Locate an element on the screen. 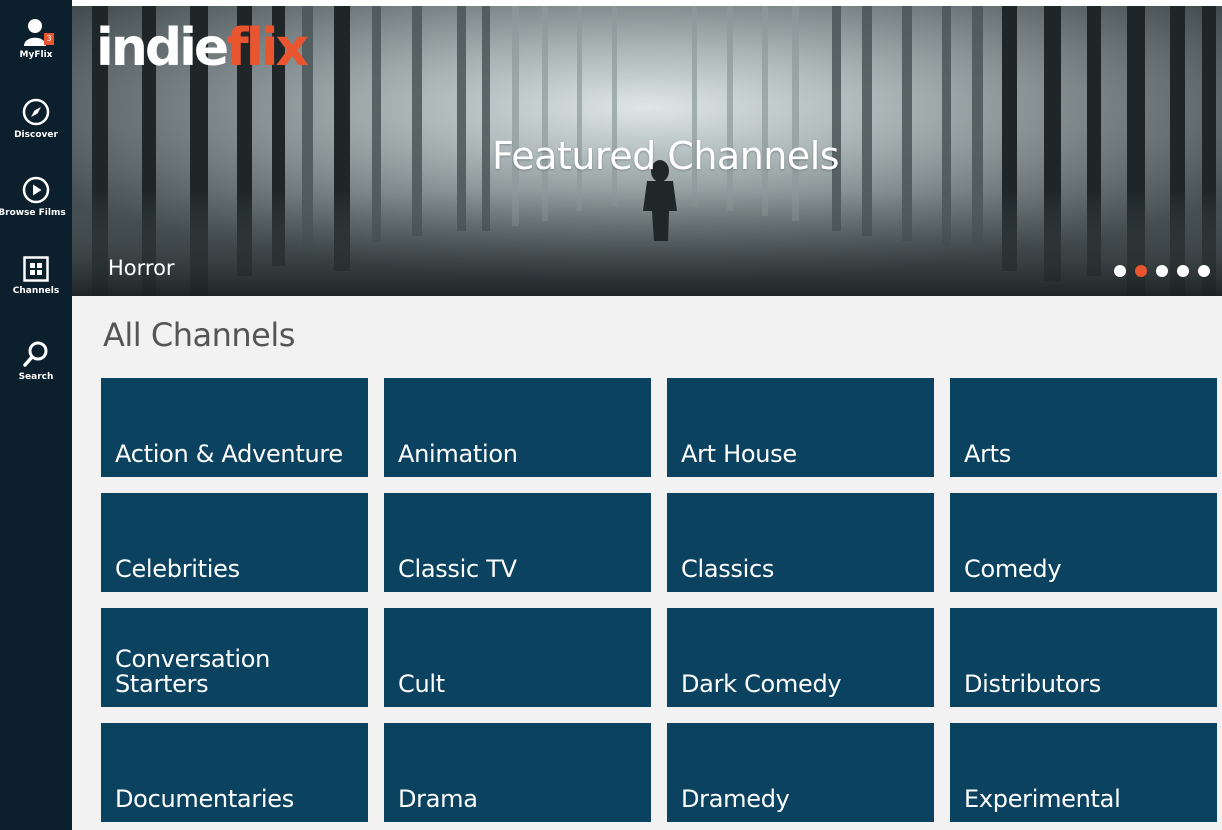 The image size is (1222, 830). logo-text-indie: indie is located at coordinates (162, 48).